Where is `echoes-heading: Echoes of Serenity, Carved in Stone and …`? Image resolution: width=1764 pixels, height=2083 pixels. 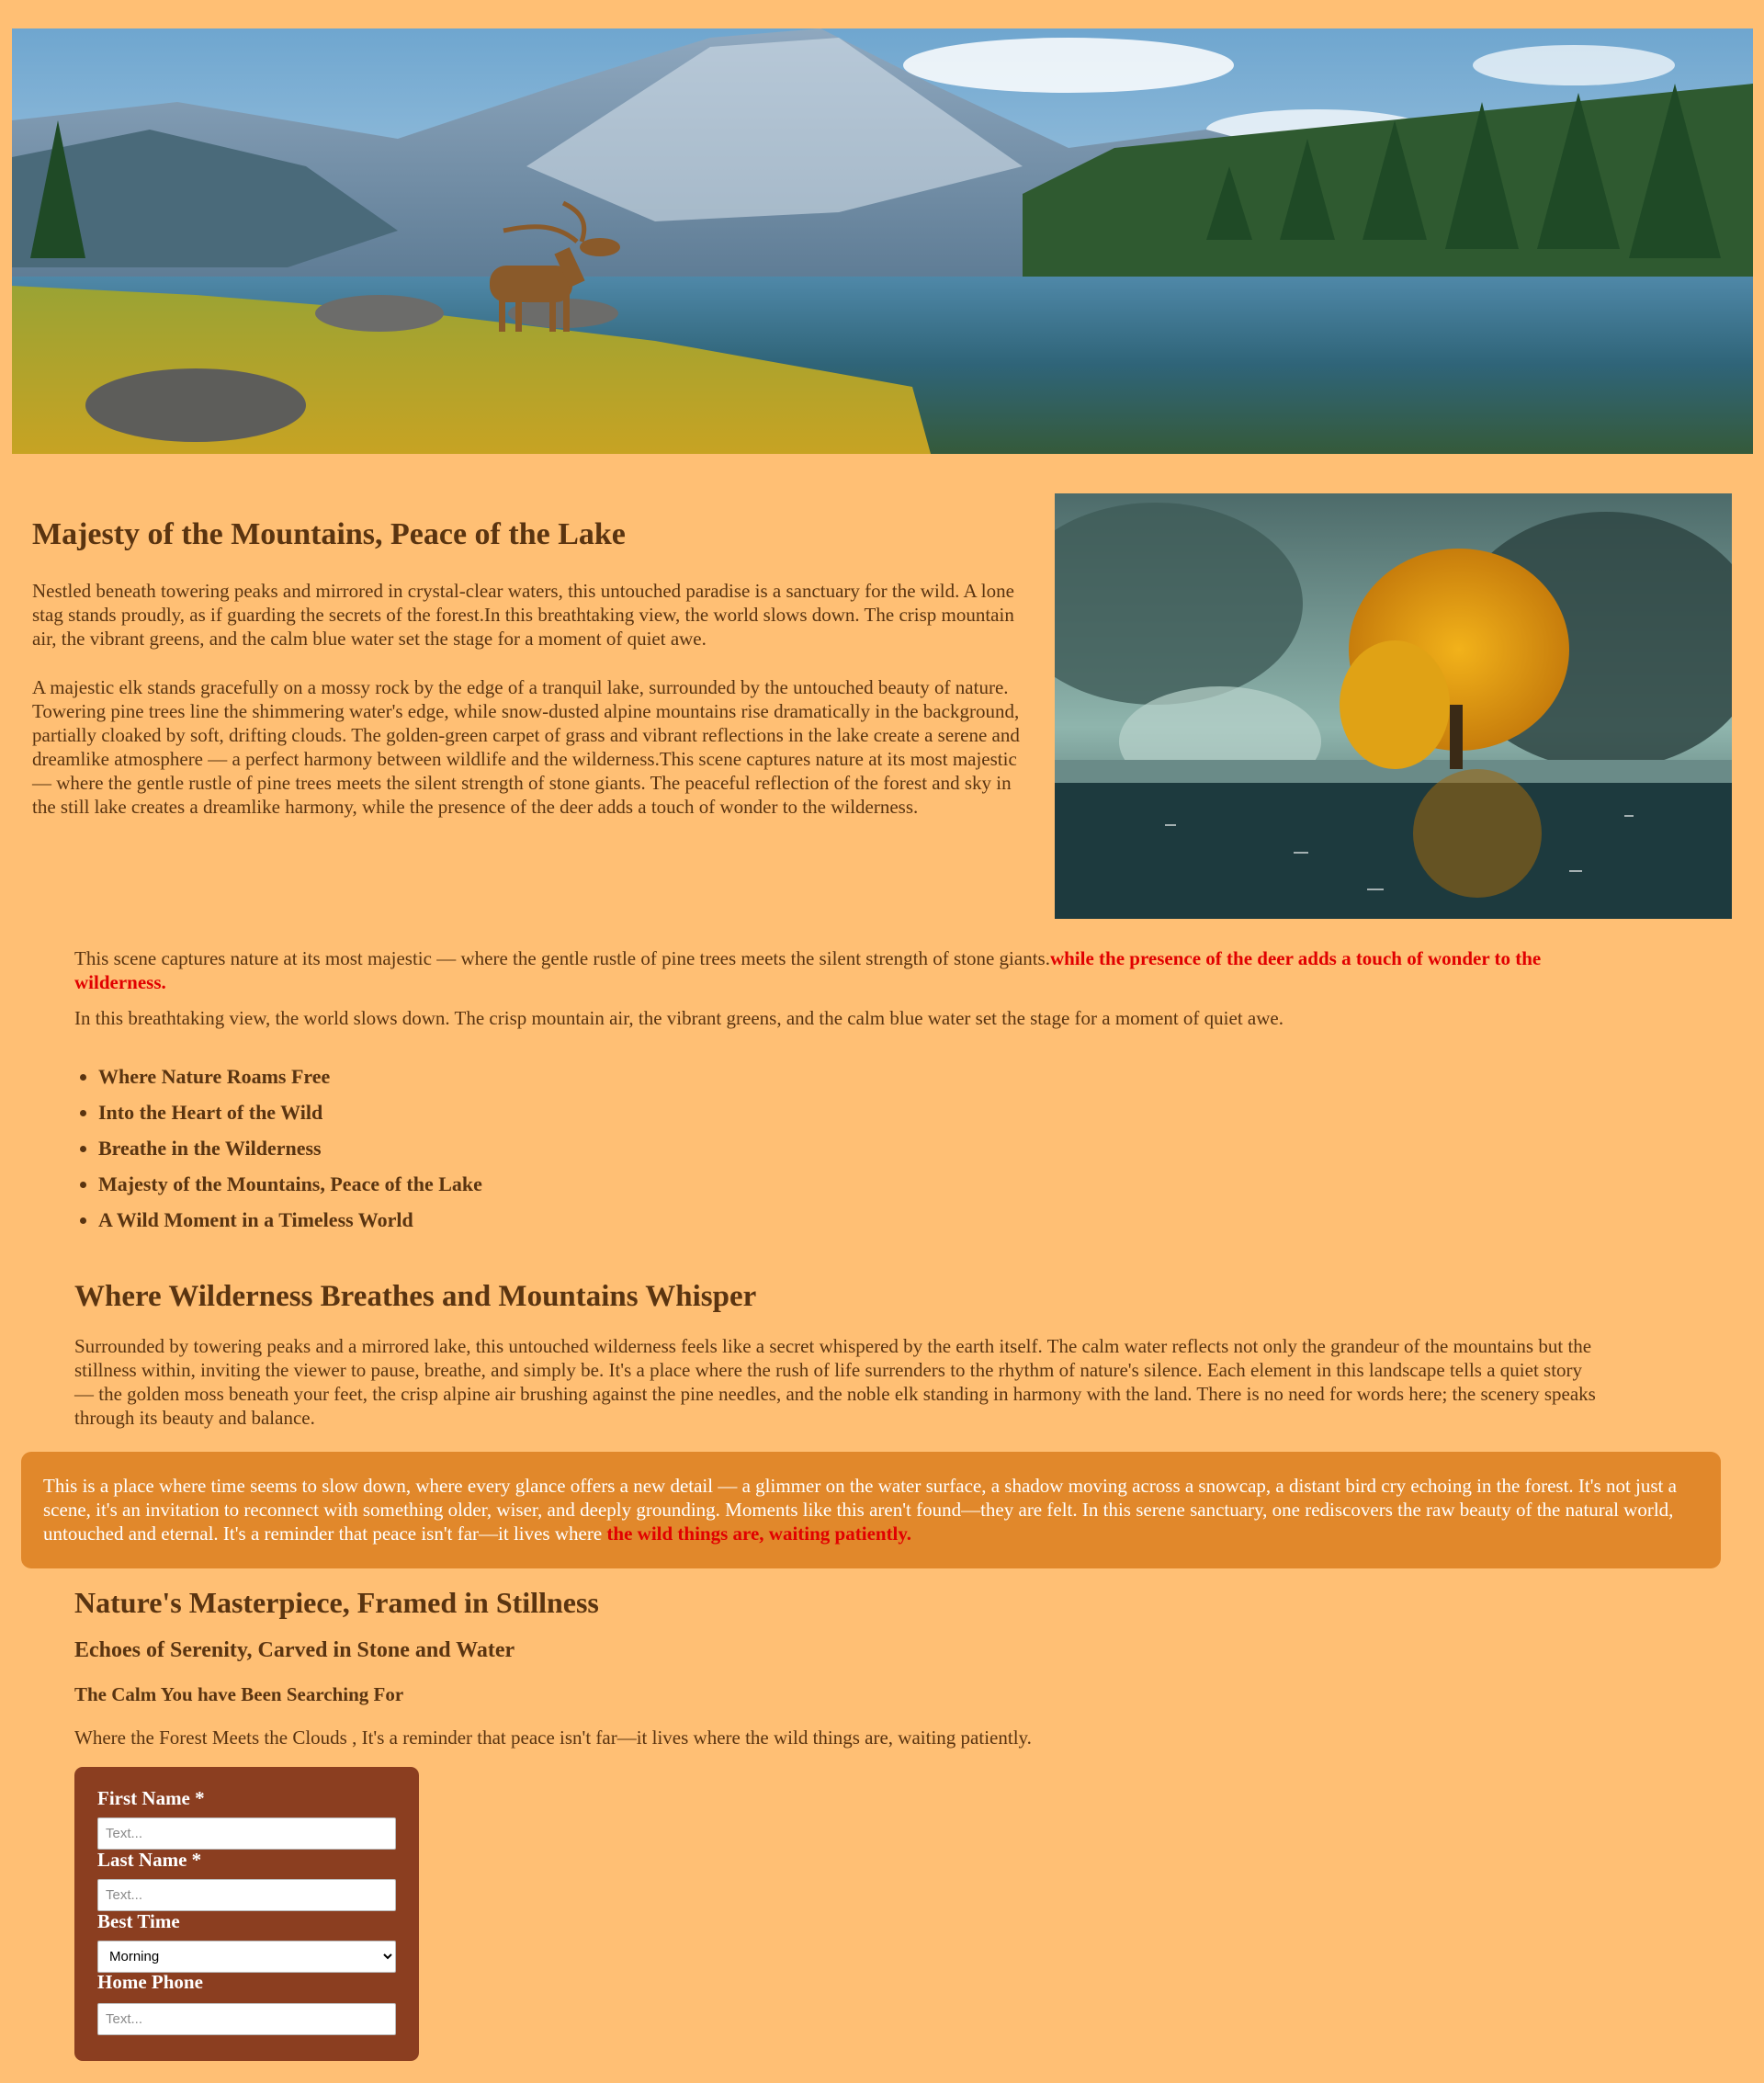 echoes-heading: Echoes of Serenity, Carved in Stone and … is located at coordinates (295, 1650).